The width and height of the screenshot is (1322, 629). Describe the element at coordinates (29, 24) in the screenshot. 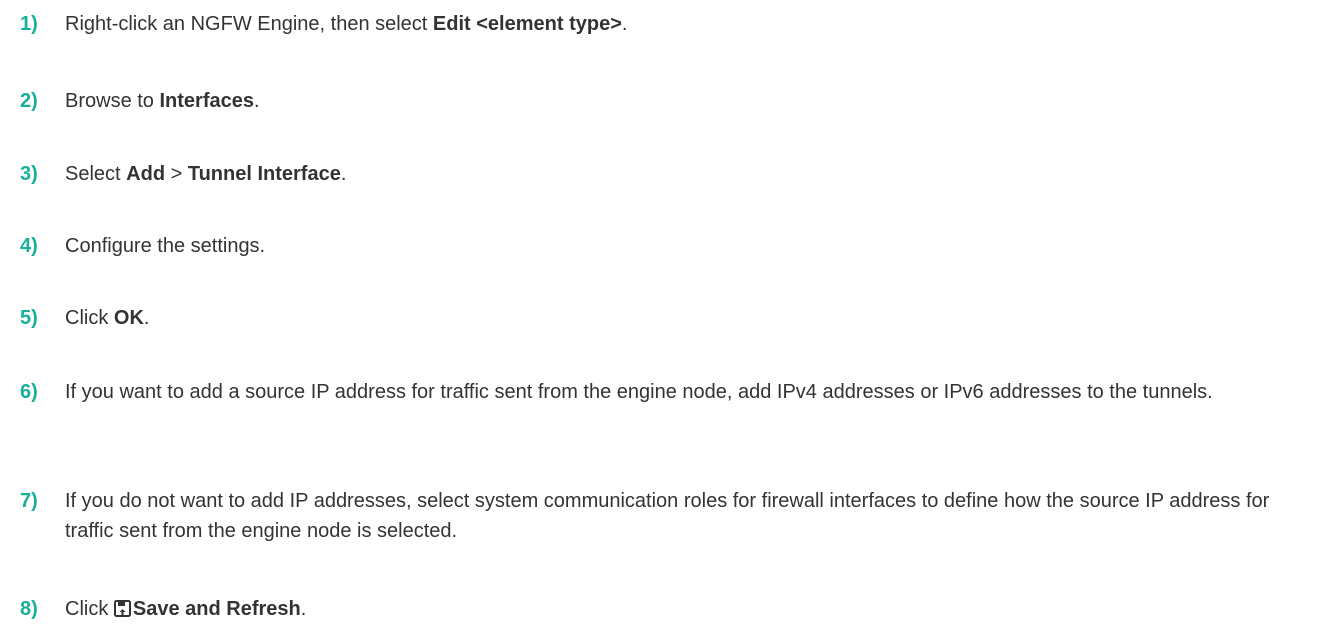

I see `step-number: 1)` at that location.